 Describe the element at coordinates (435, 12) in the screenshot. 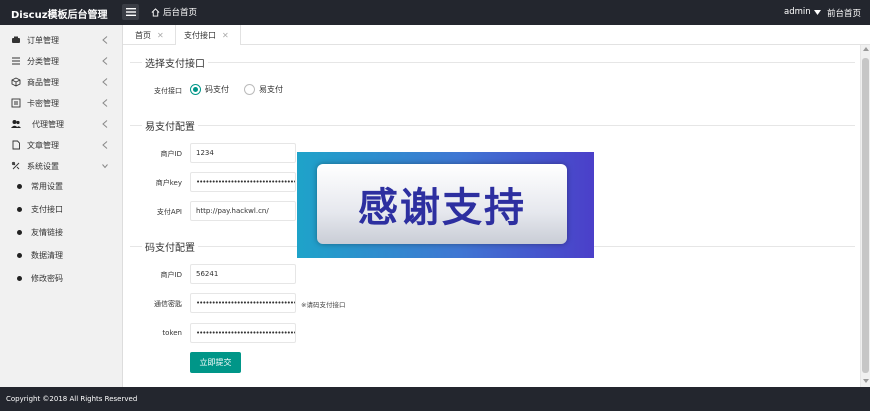

I see `top-header: Discuz模板后台管理 后台首页 admin 前台首页` at that location.